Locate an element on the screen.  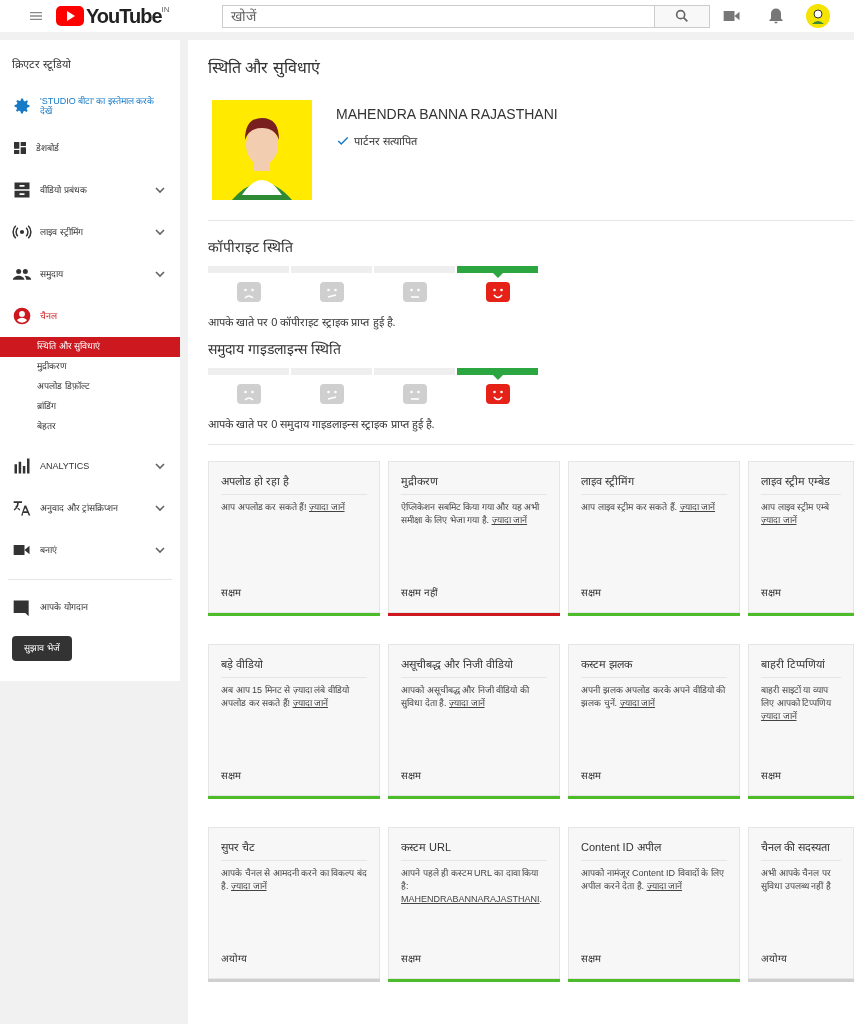
feature-description: बाहरी साइटों या व्याप लिए आपको टिप्पणिय ज़्यादा जानें is located at coordinates (797, 703).